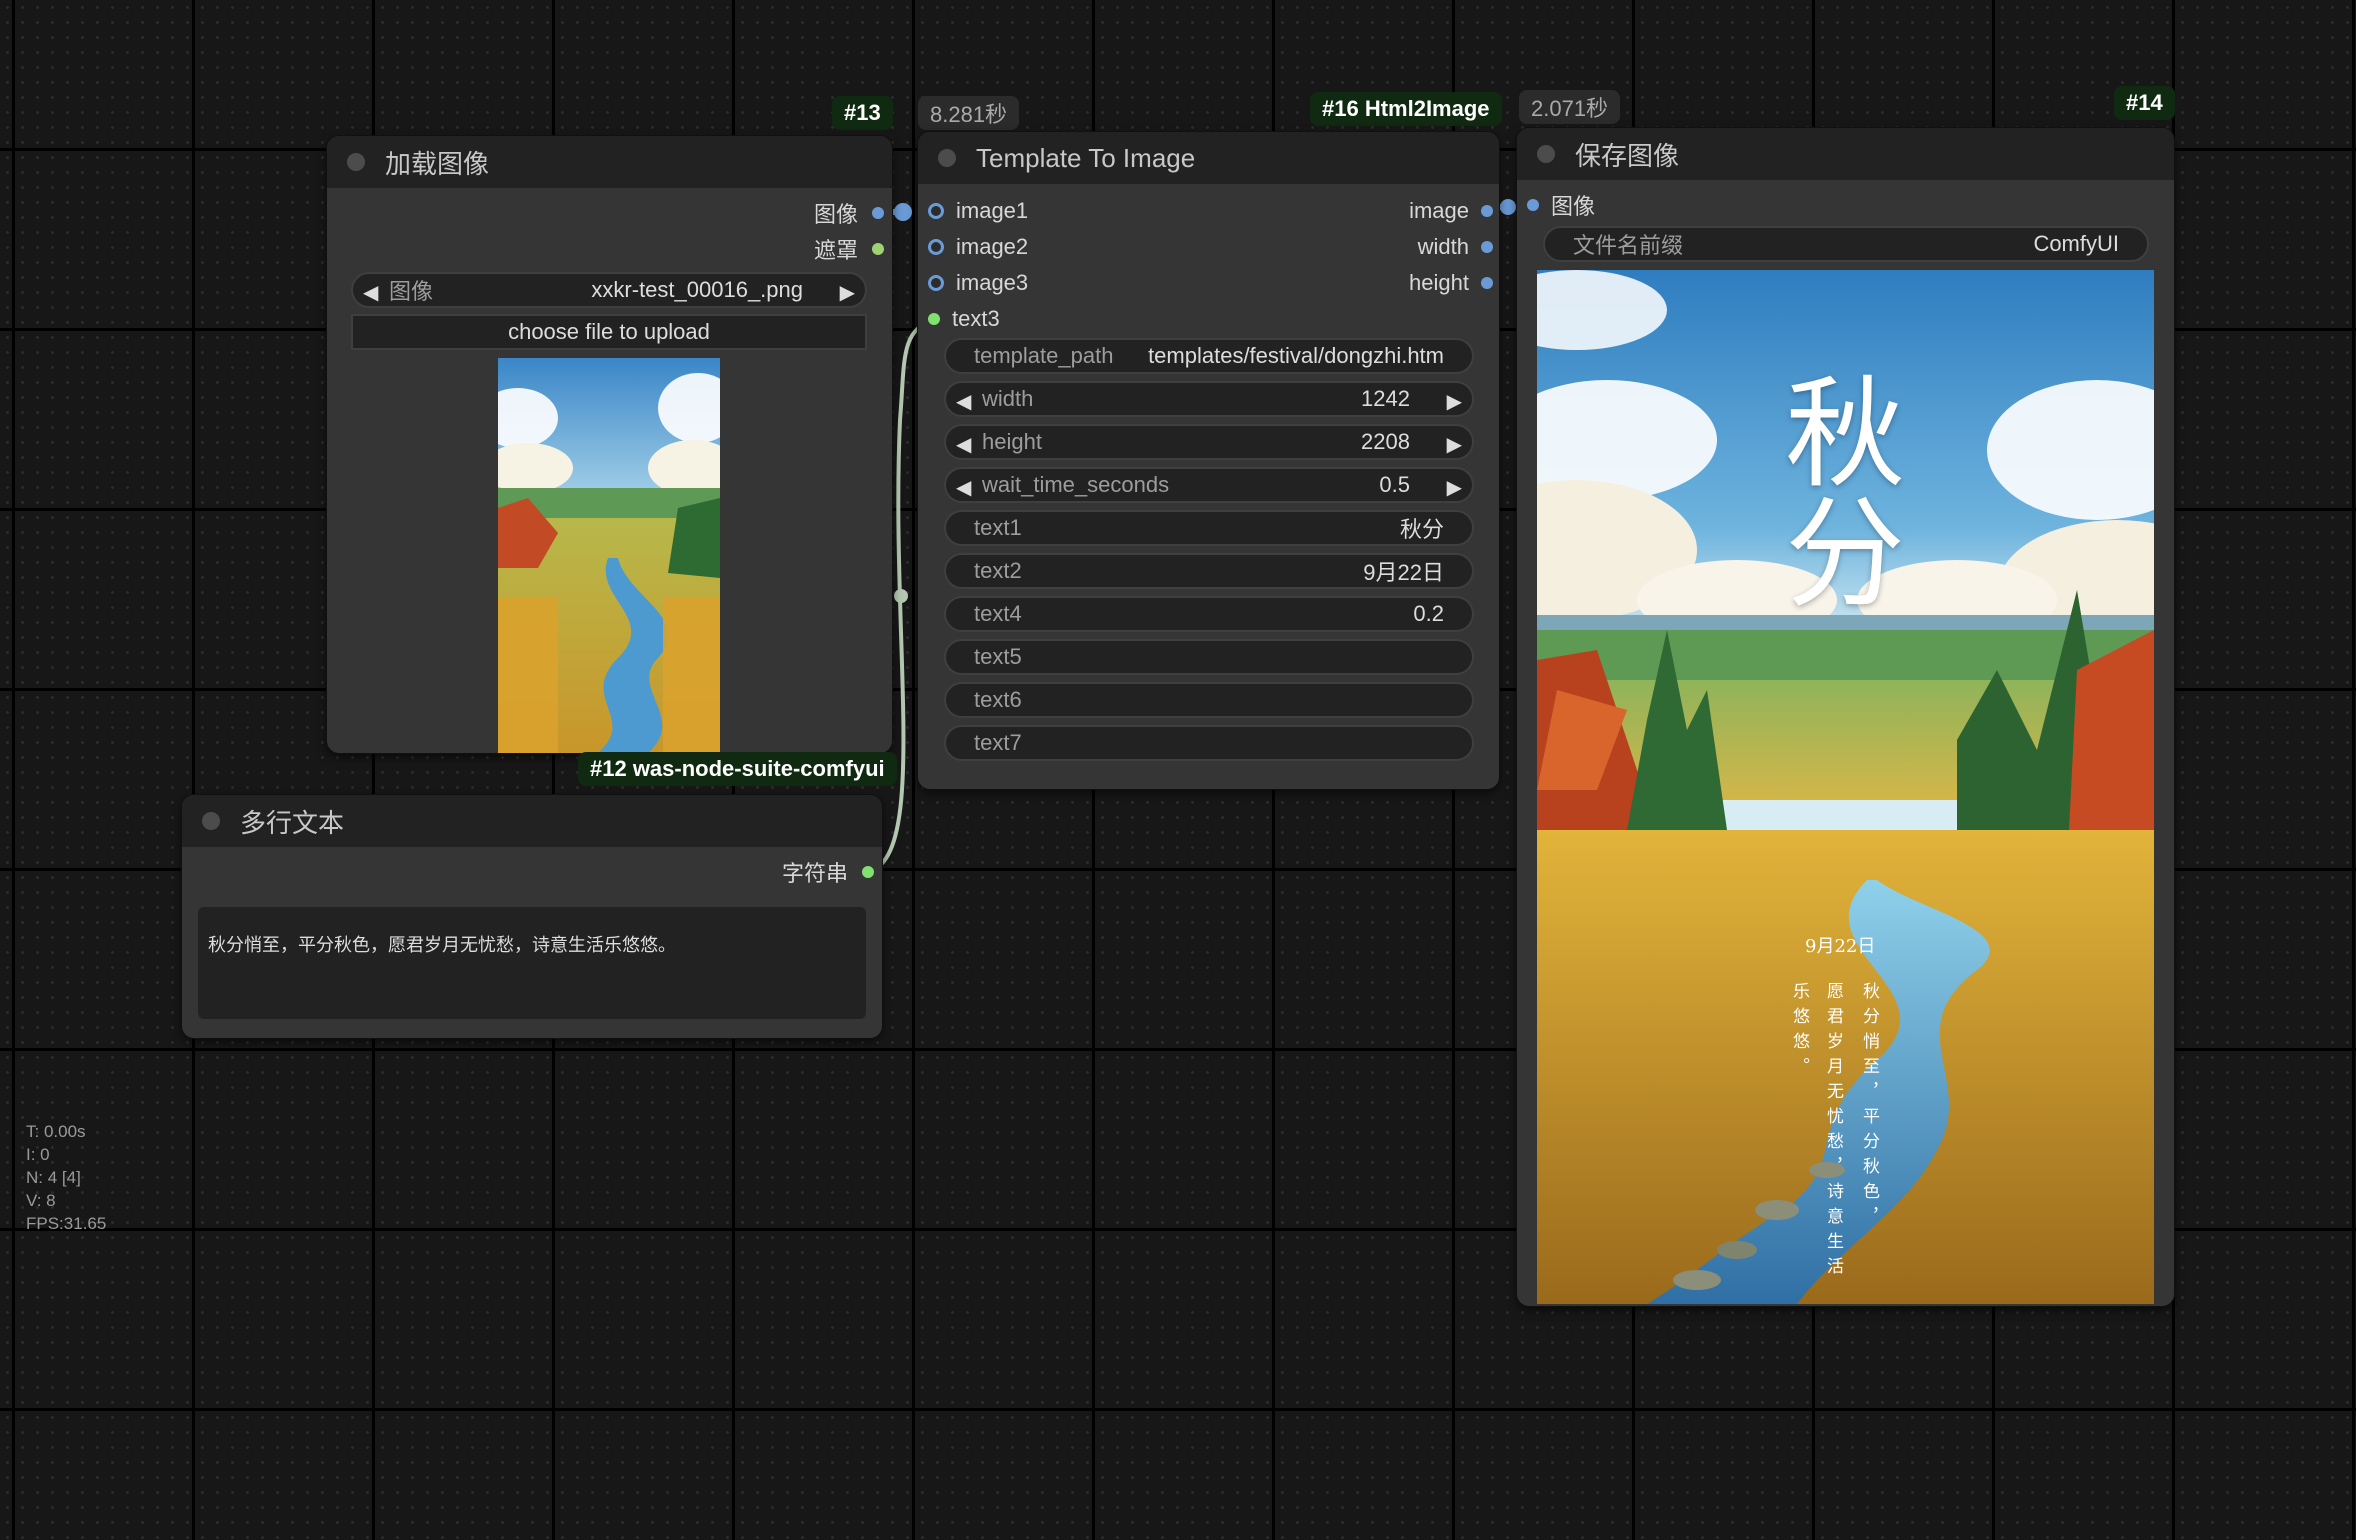  I want to click on output-slot-width: width, so click(1455, 247).